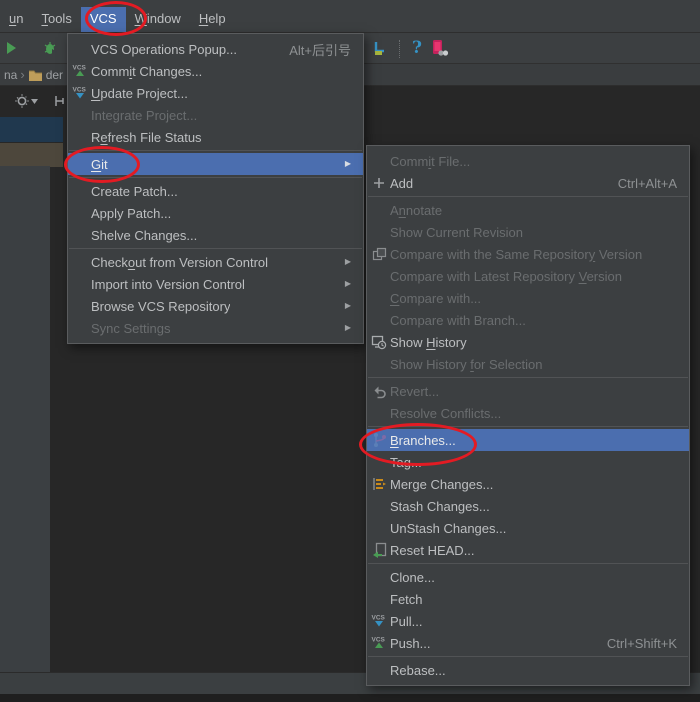 The width and height of the screenshot is (700, 702). I want to click on window-bottom-edge, so click(350, 698).